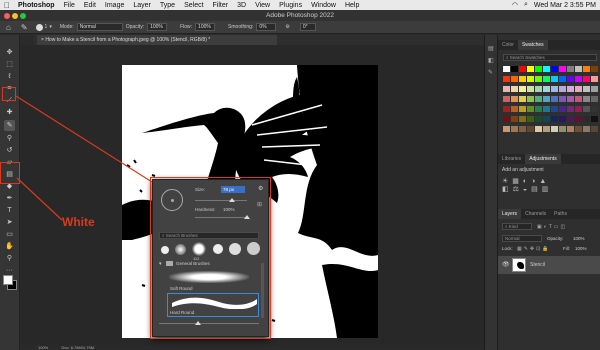 The image size is (600, 350). I want to click on layer-row-stencil: 👁 Stencil, so click(549, 265).